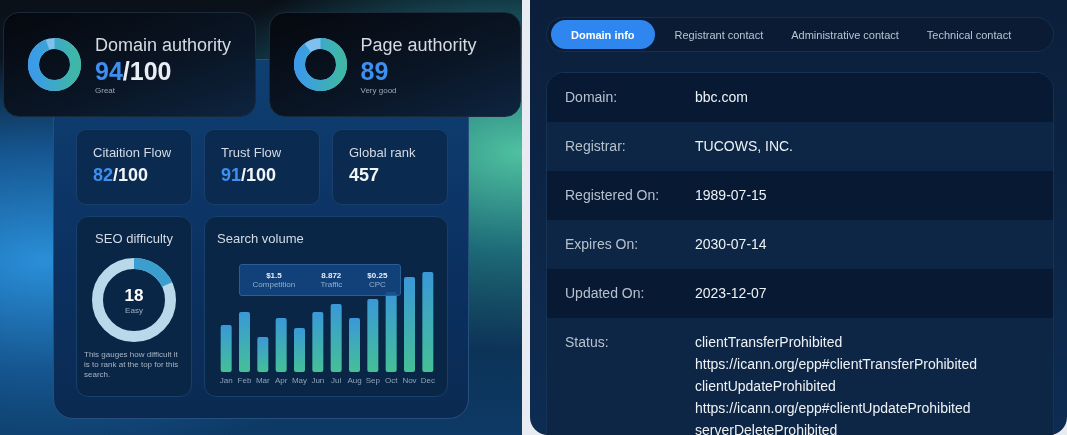 The image size is (1067, 435). I want to click on tab: Domain info, so click(603, 34).